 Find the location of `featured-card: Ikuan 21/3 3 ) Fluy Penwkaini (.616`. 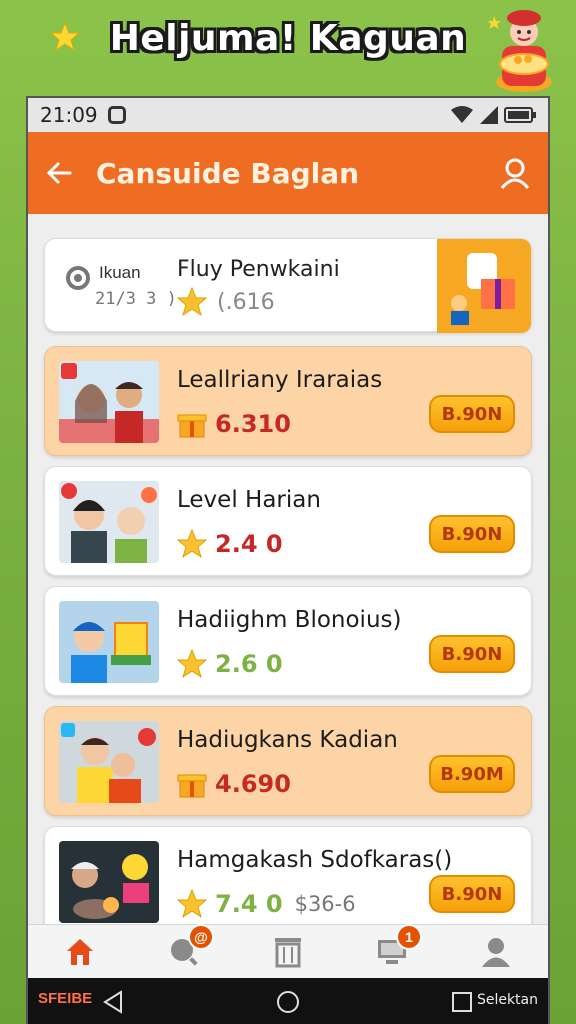

featured-card: Ikuan 21/3 3 ) Fluy Penwkaini (.616 is located at coordinates (288, 285).